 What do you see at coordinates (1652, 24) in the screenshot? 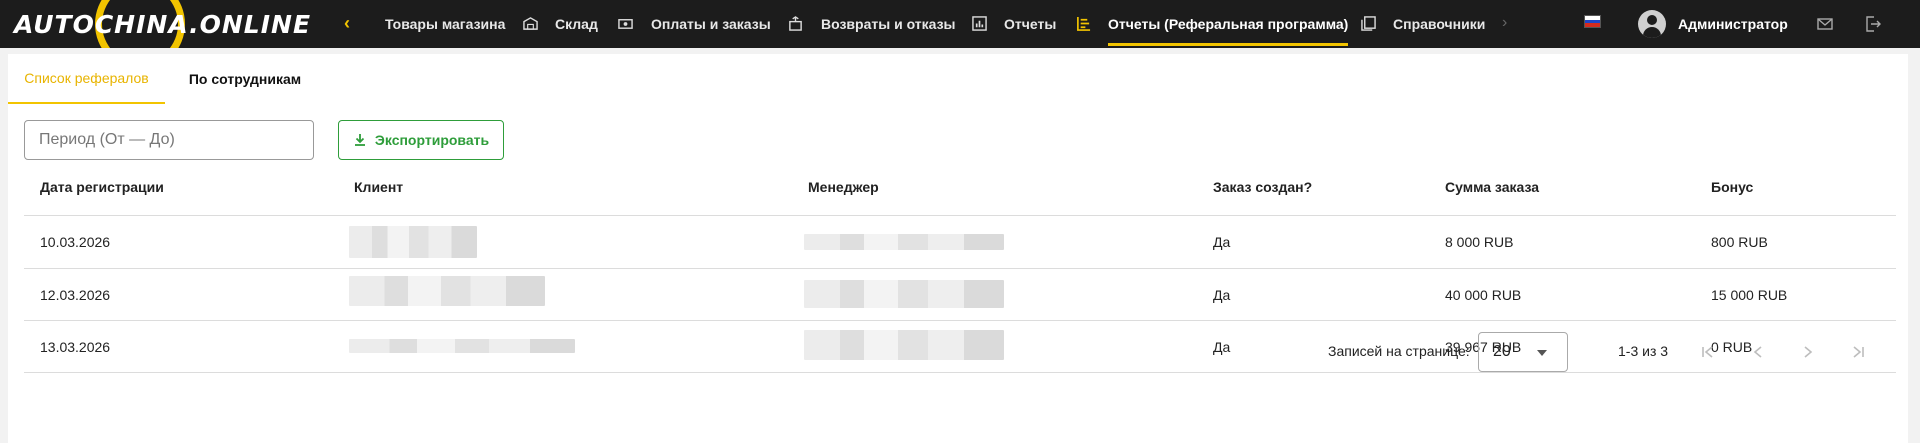
I see `avatar` at bounding box center [1652, 24].